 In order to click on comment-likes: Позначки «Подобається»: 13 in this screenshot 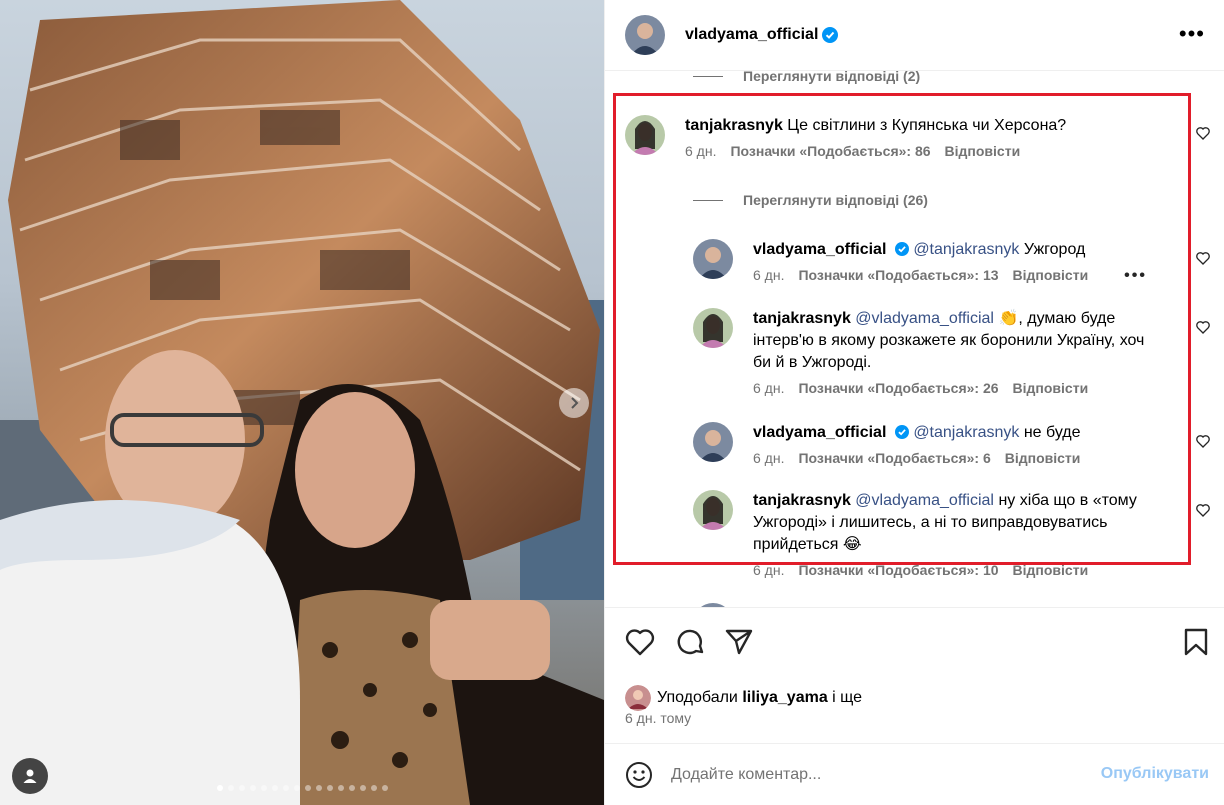, I will do `click(898, 276)`.